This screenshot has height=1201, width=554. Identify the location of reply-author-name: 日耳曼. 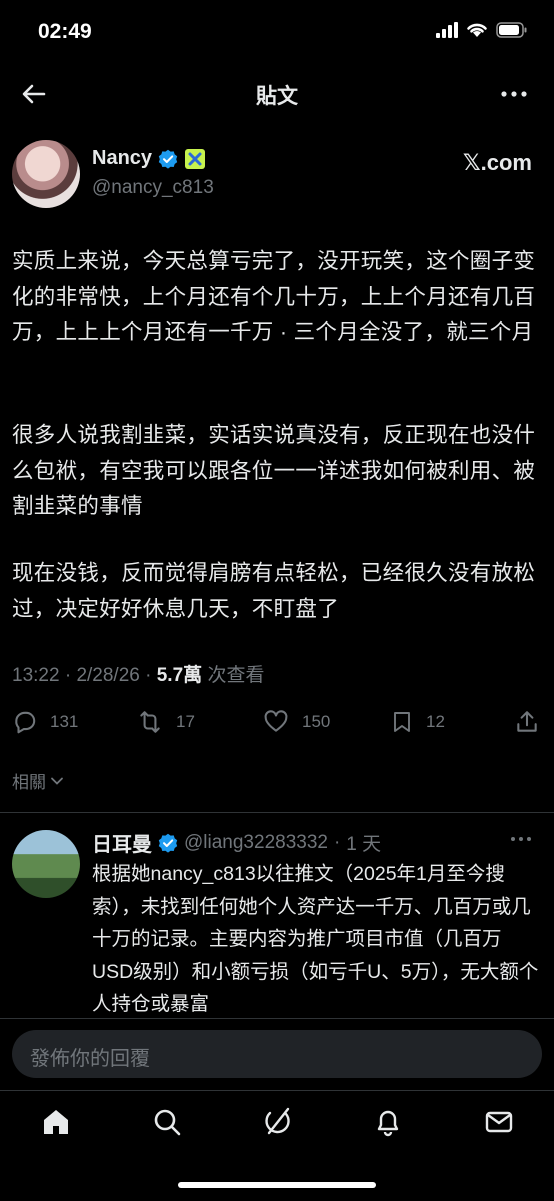
(122, 842).